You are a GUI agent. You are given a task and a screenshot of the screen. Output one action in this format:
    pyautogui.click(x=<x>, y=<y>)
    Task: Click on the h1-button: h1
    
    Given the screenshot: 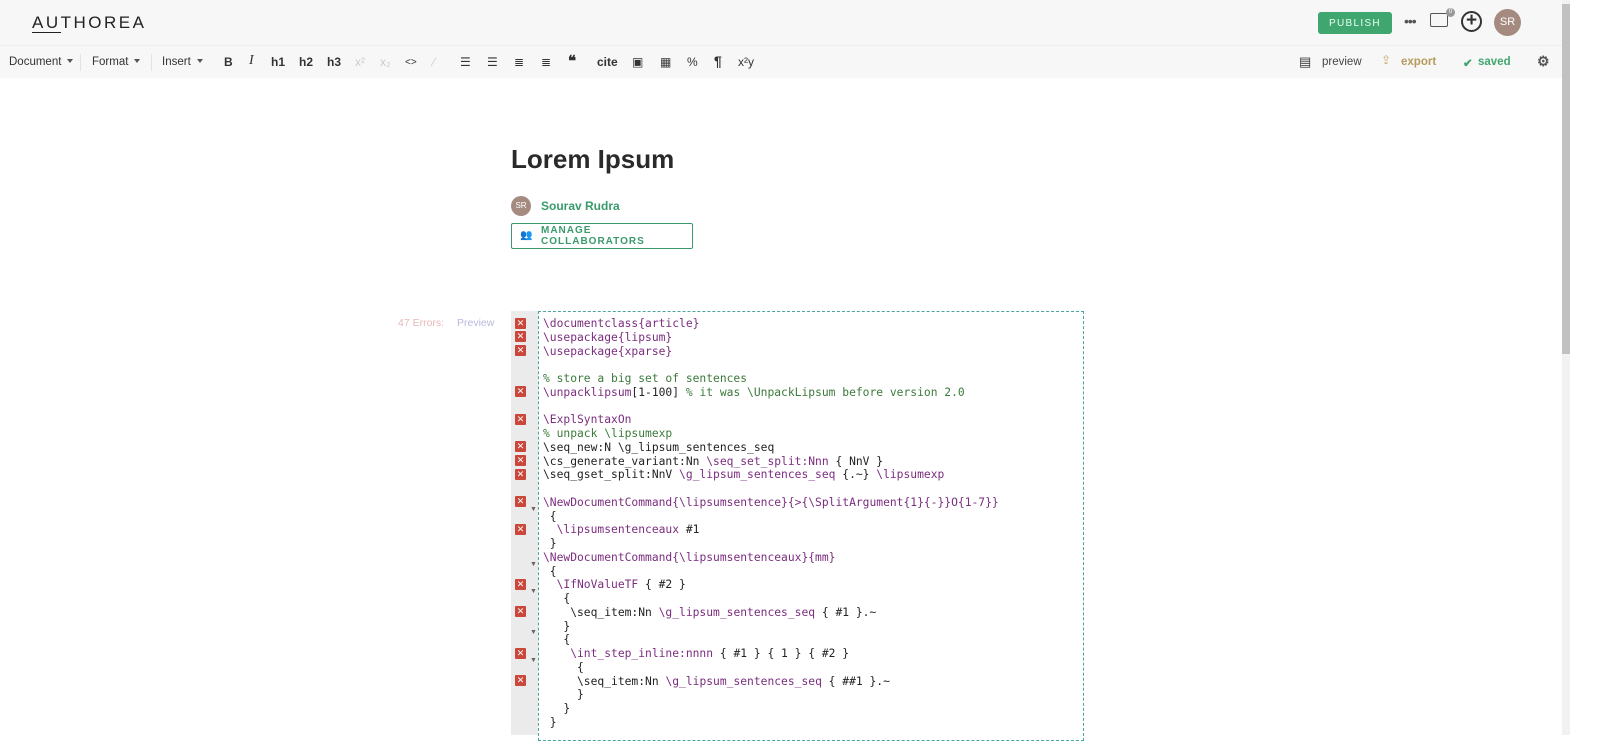 What is the action you would take?
    pyautogui.click(x=278, y=62)
    